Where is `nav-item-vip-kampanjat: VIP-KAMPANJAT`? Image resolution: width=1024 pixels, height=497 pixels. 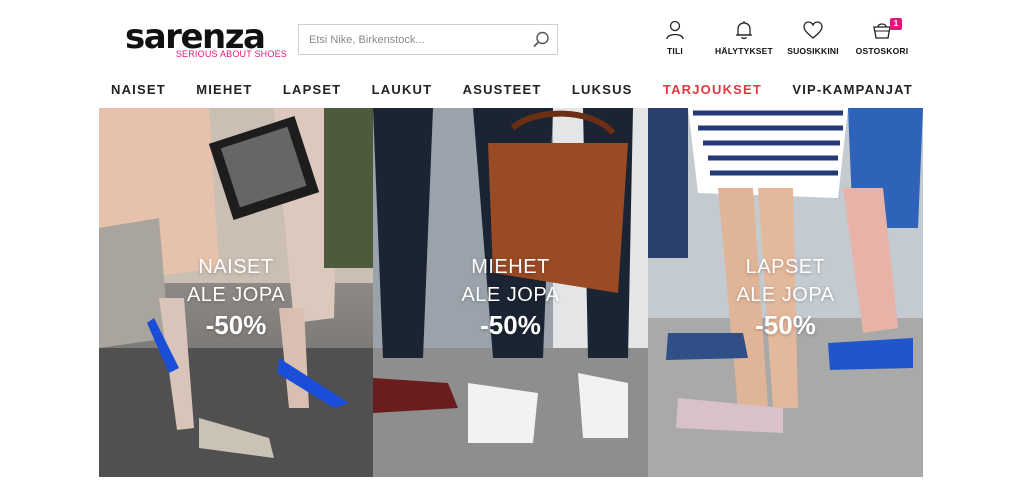 nav-item-vip-kampanjat: VIP-KAMPANJAT is located at coordinates (852, 89).